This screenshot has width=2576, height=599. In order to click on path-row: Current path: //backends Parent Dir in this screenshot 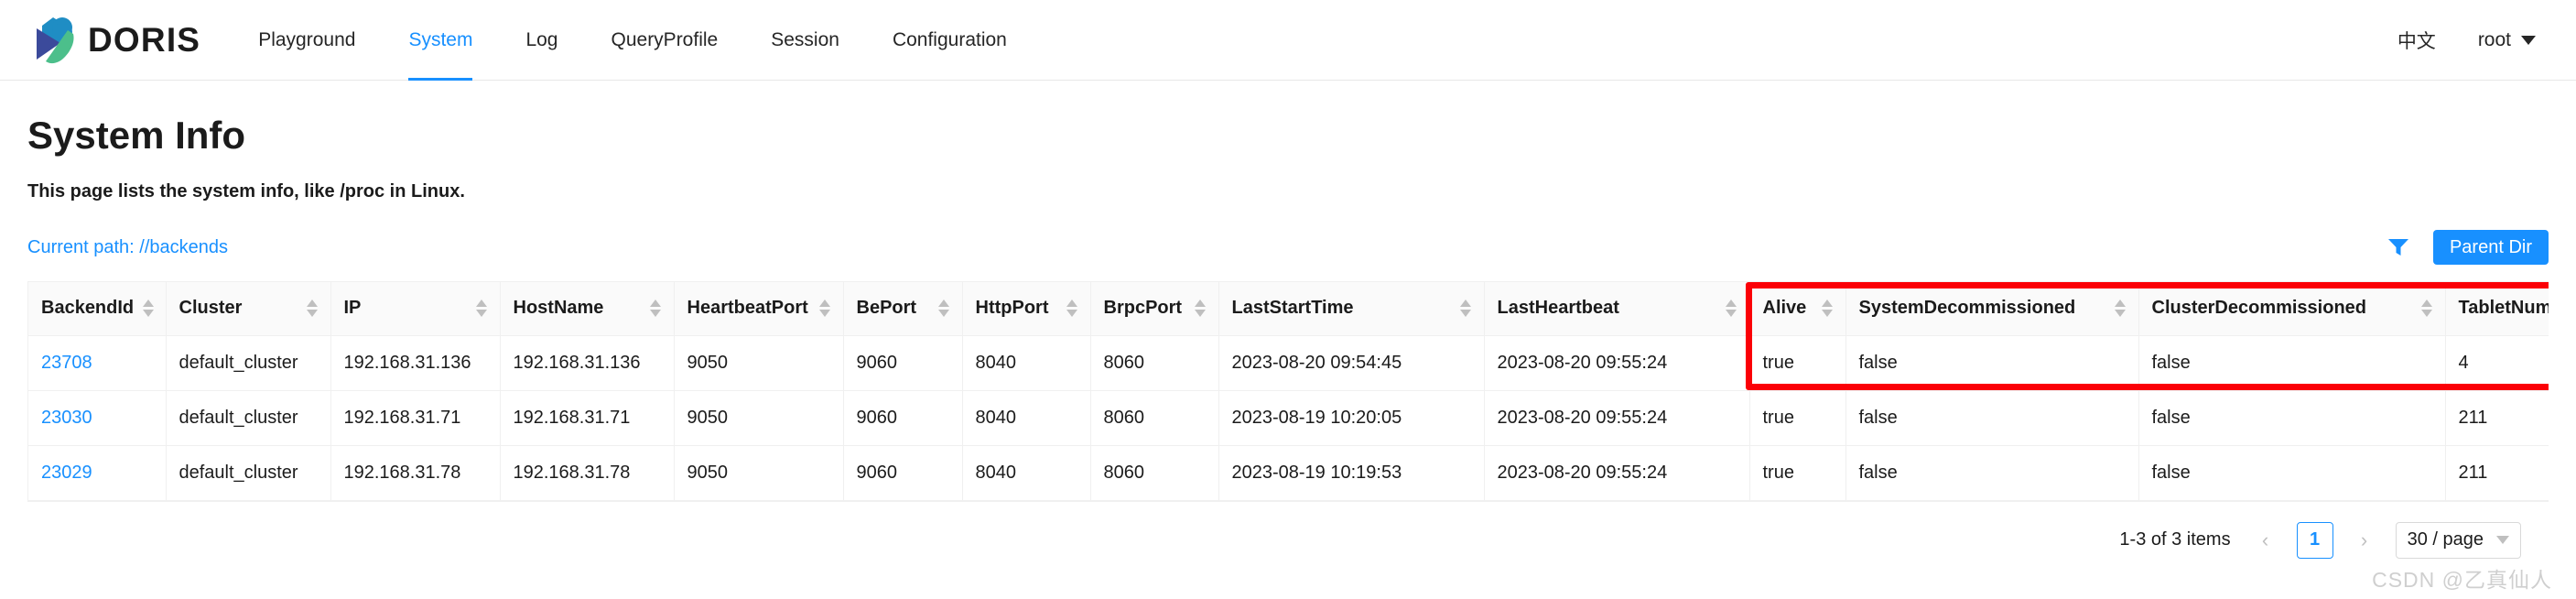, I will do `click(1288, 248)`.